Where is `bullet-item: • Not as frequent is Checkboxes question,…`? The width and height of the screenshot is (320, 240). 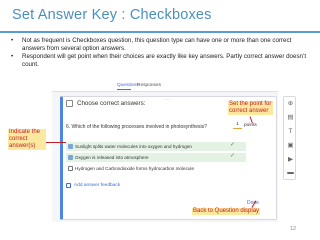
bullet-item: • Not as frequent is Checkboxes question,… is located at coordinates (151, 44).